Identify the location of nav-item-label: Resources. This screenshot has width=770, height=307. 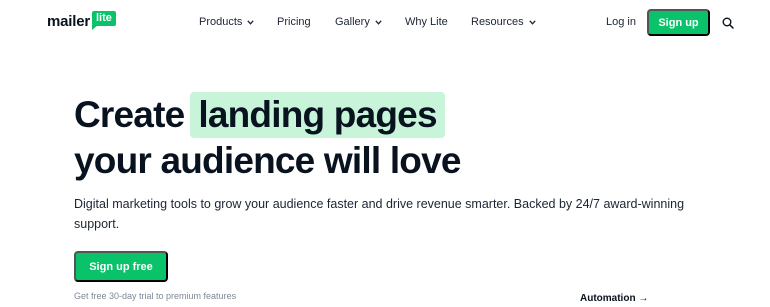
(497, 22).